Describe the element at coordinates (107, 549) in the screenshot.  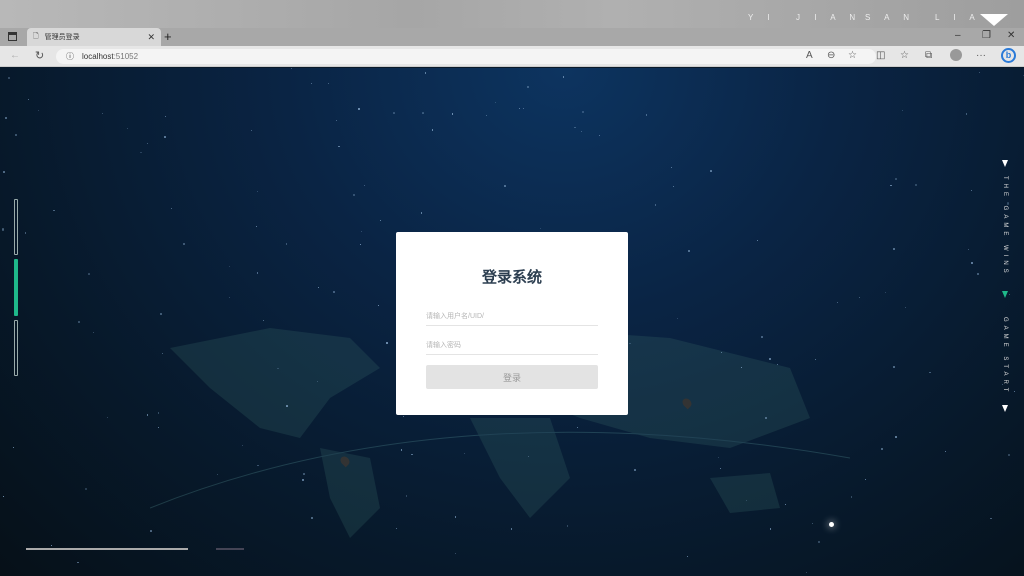
I see `progress-bar-filled` at that location.